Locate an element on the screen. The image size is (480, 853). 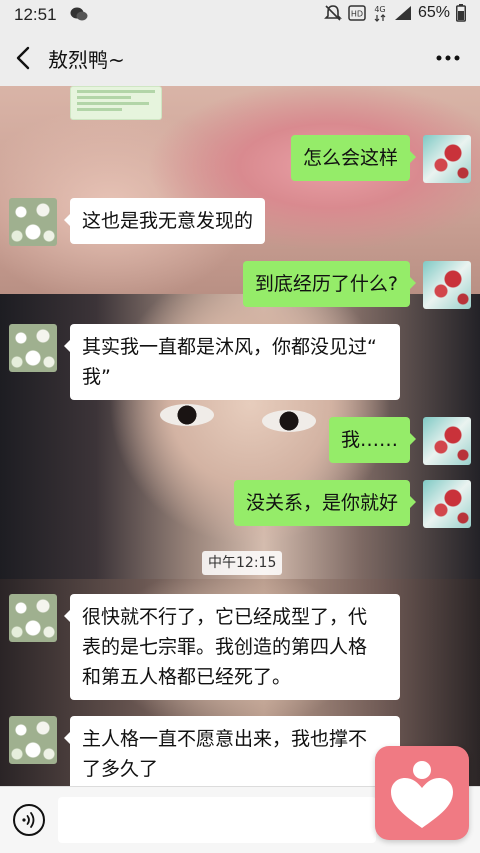
svg-text: 4G is located at coordinates (379, 9).